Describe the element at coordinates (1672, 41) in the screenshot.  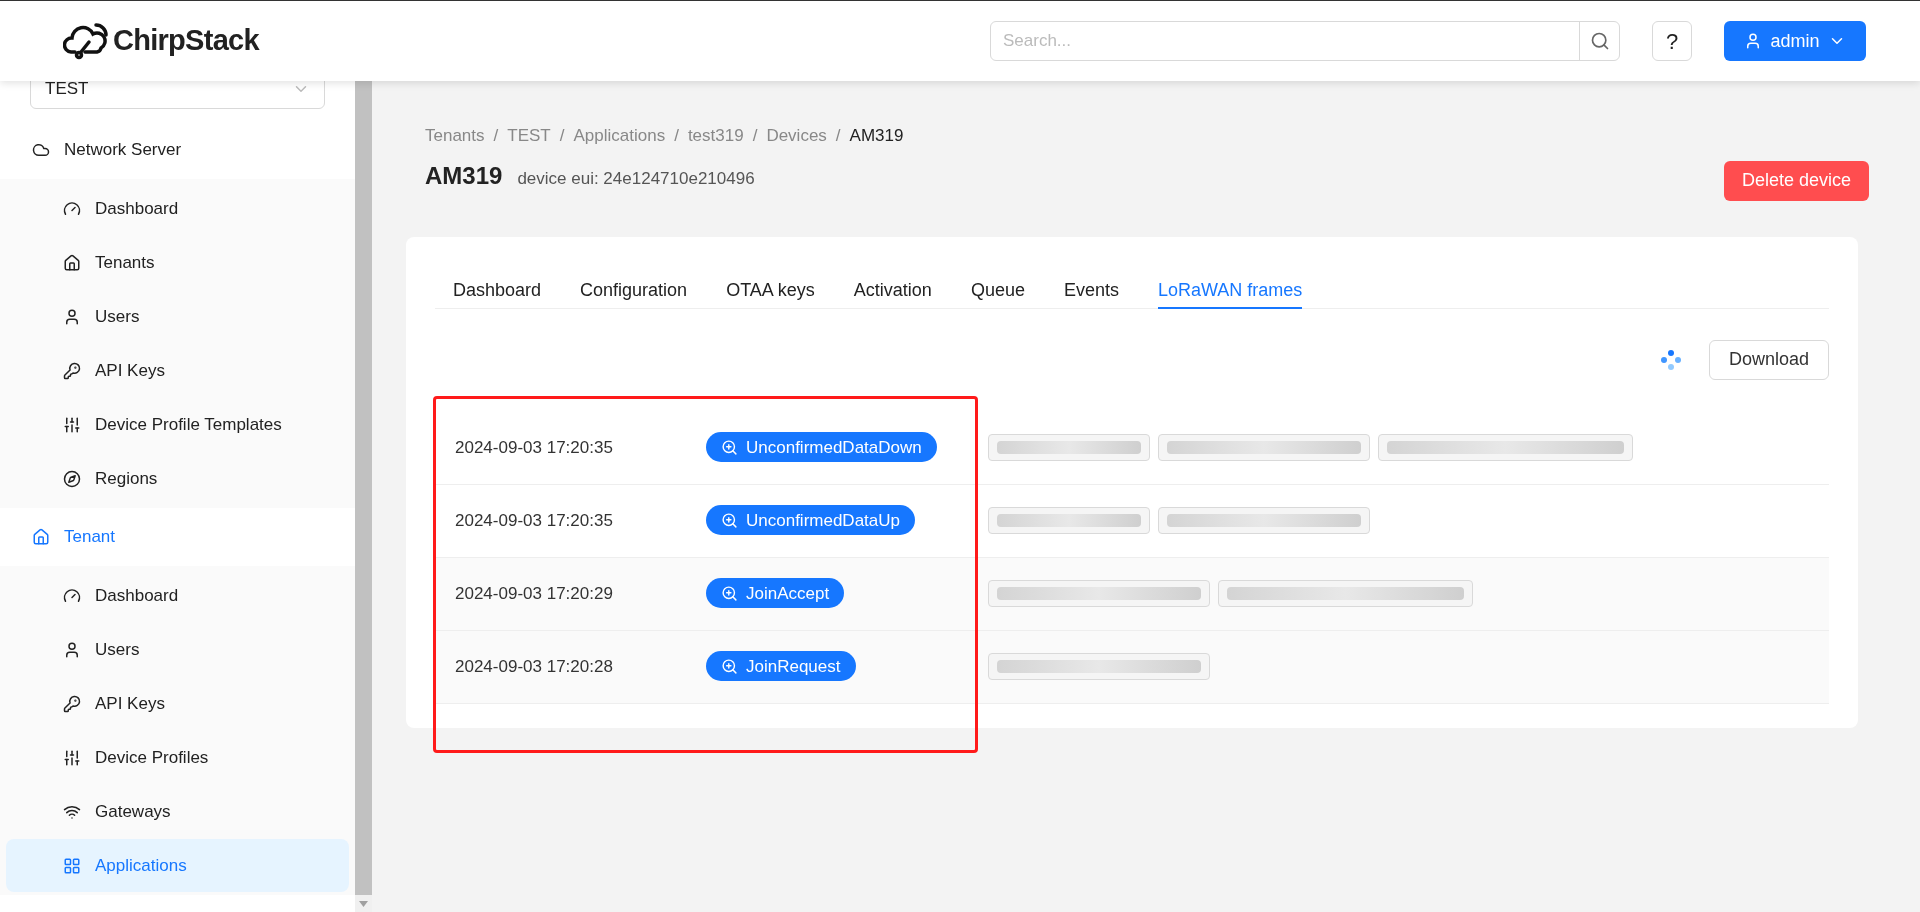
I see `help-button: ?` at that location.